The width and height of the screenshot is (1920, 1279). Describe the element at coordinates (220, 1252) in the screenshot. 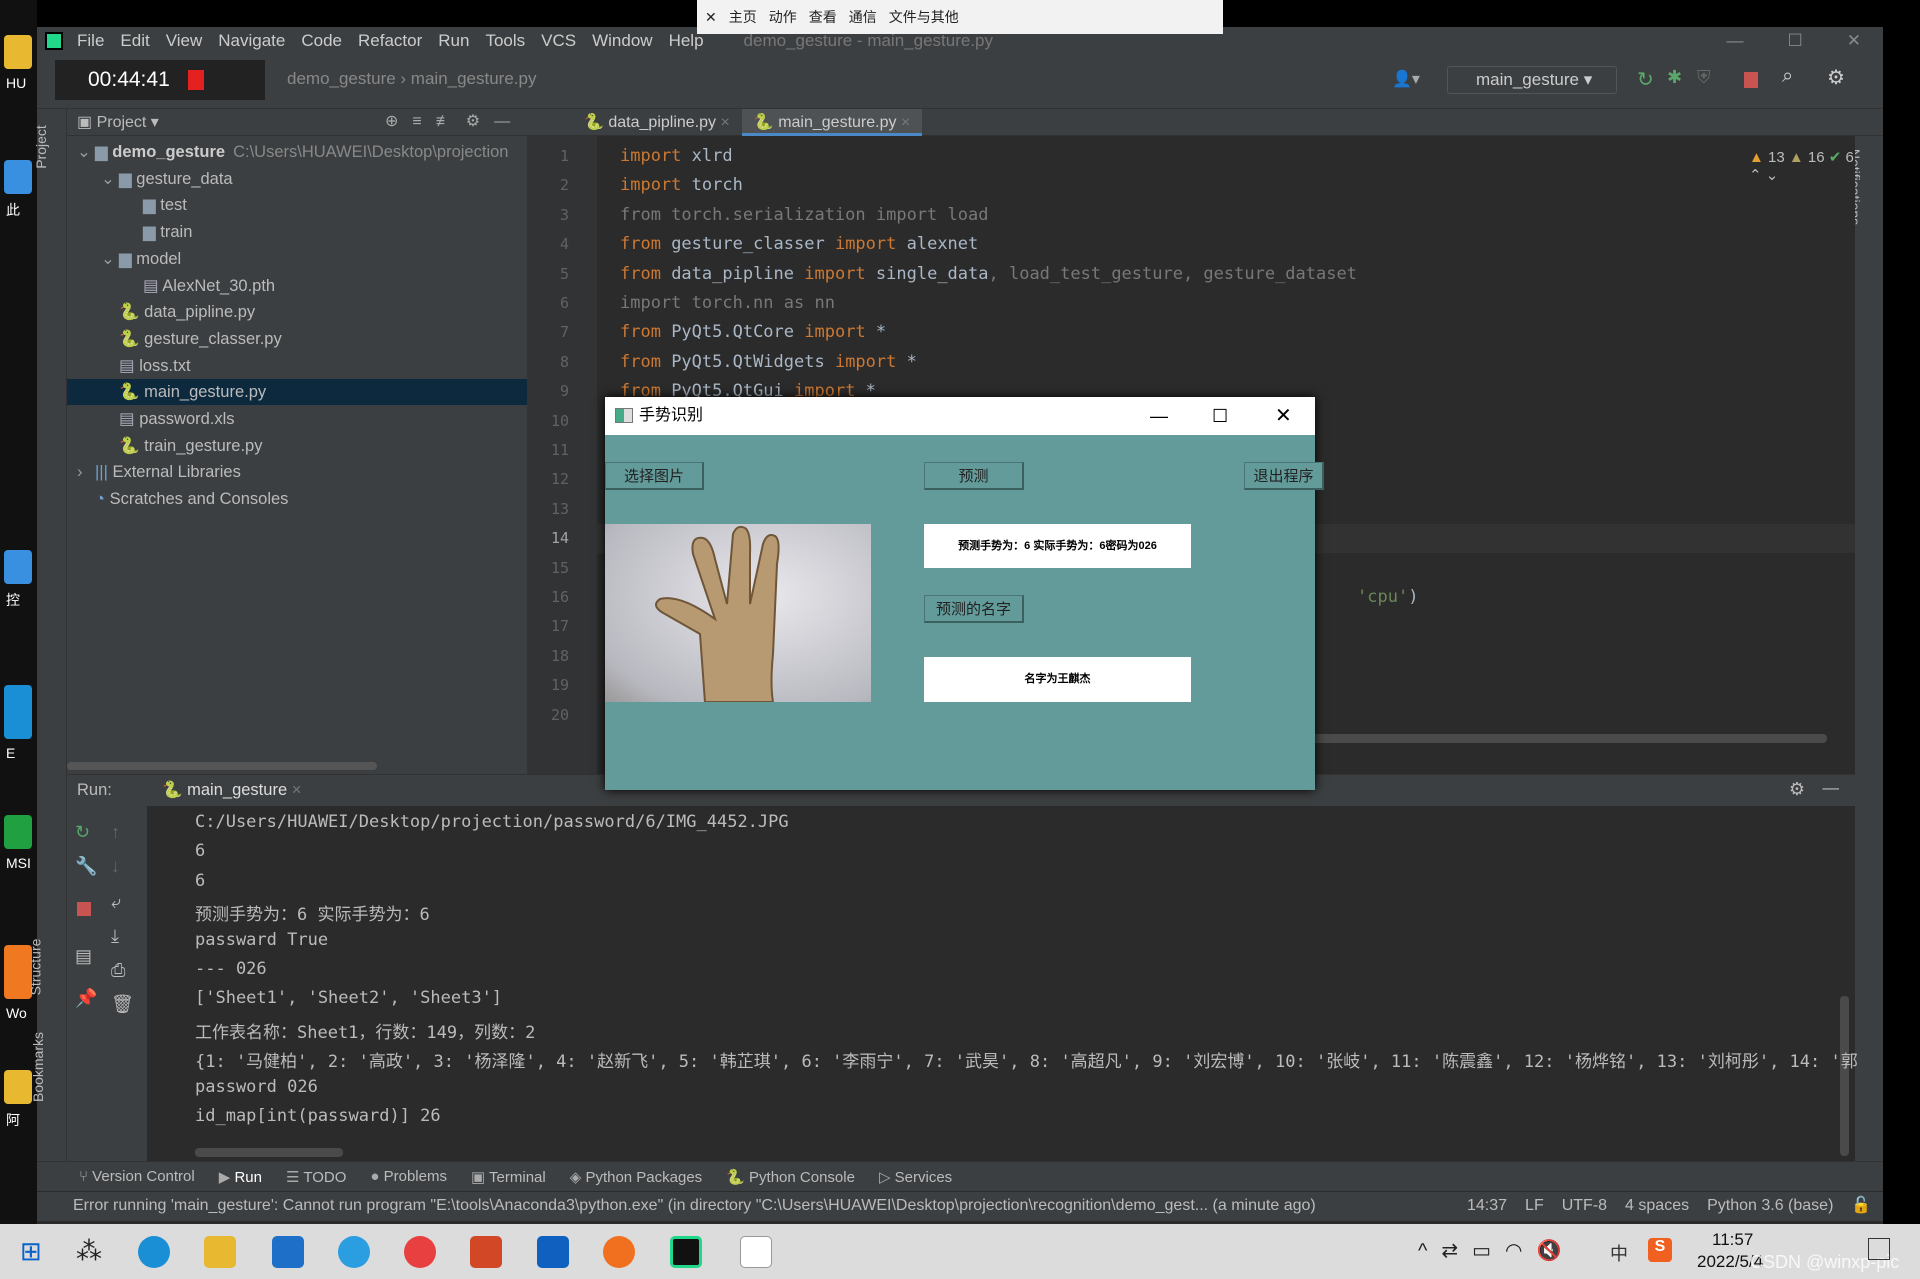

I see `file-explorer-icon` at that location.